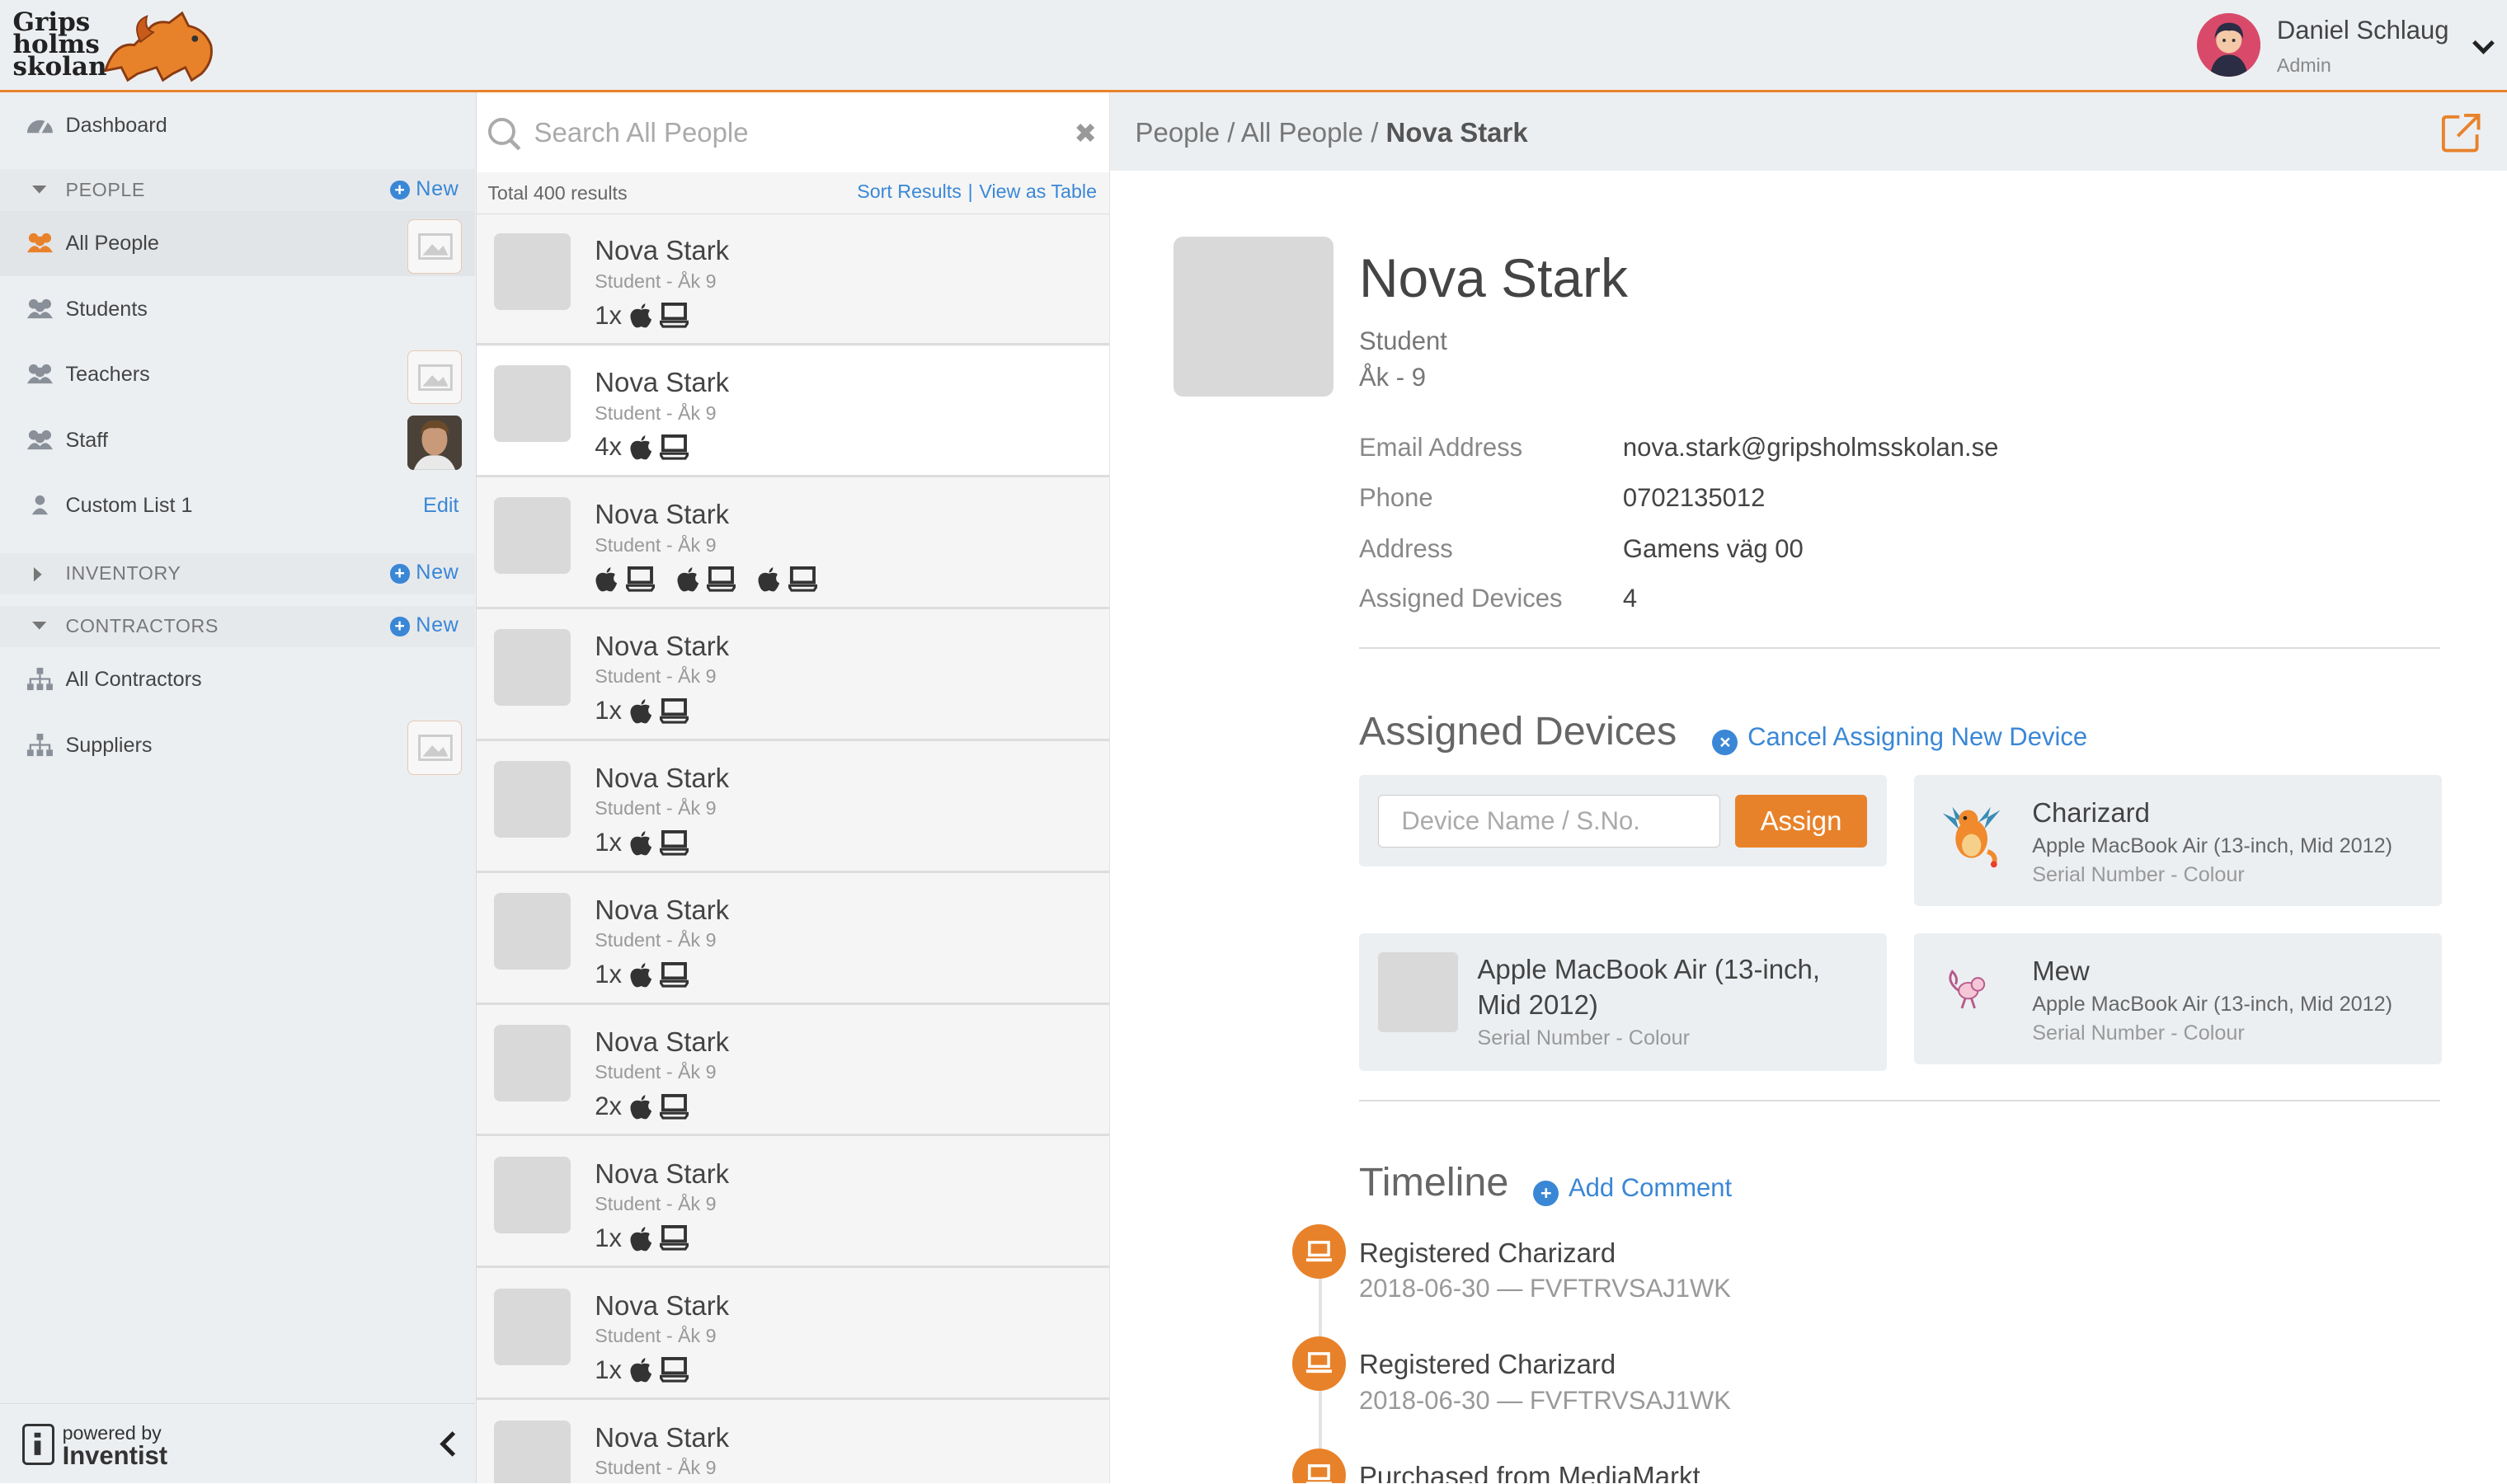 This screenshot has width=2507, height=1484. I want to click on breadcrumb-all-people: All People, so click(1302, 132).